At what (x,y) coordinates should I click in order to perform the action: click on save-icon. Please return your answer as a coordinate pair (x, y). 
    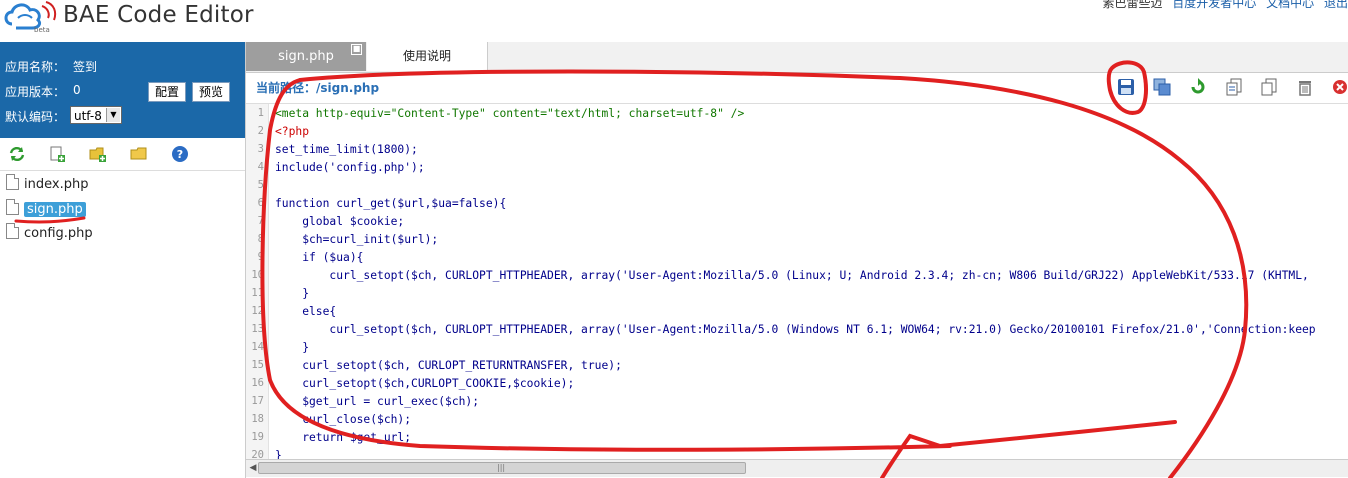
    Looking at the image, I should click on (1126, 87).